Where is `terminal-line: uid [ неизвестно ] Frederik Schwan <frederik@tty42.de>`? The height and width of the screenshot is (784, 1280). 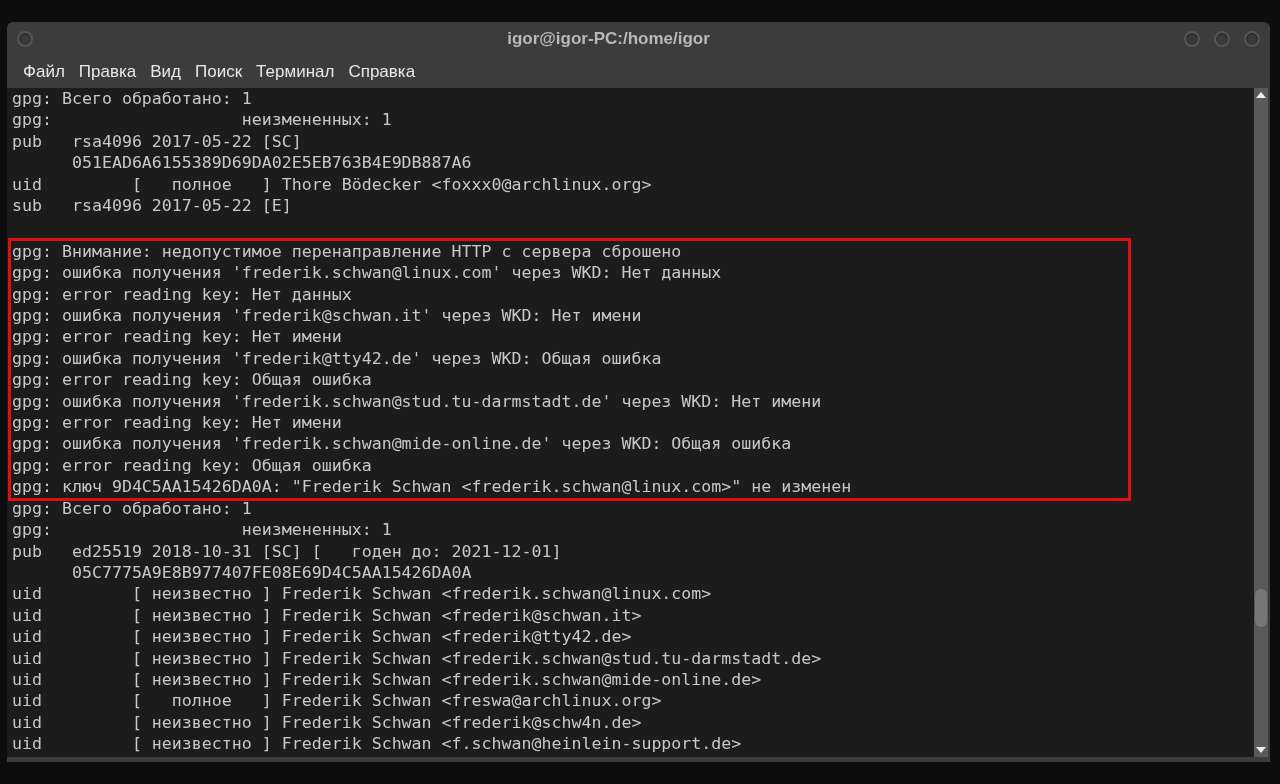
terminal-line: uid [ неизвестно ] Frederik Schwan <frederik@tty42.de> is located at coordinates (322, 637).